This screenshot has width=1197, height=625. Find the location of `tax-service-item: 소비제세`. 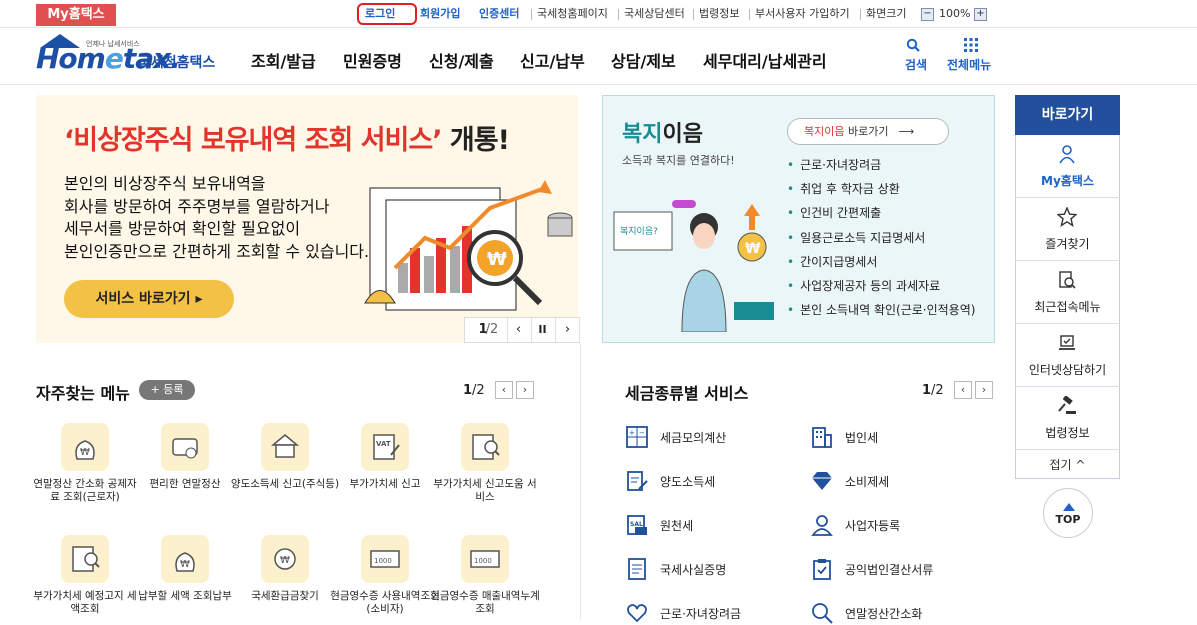

tax-service-item: 소비제세 is located at coordinates (867, 481).